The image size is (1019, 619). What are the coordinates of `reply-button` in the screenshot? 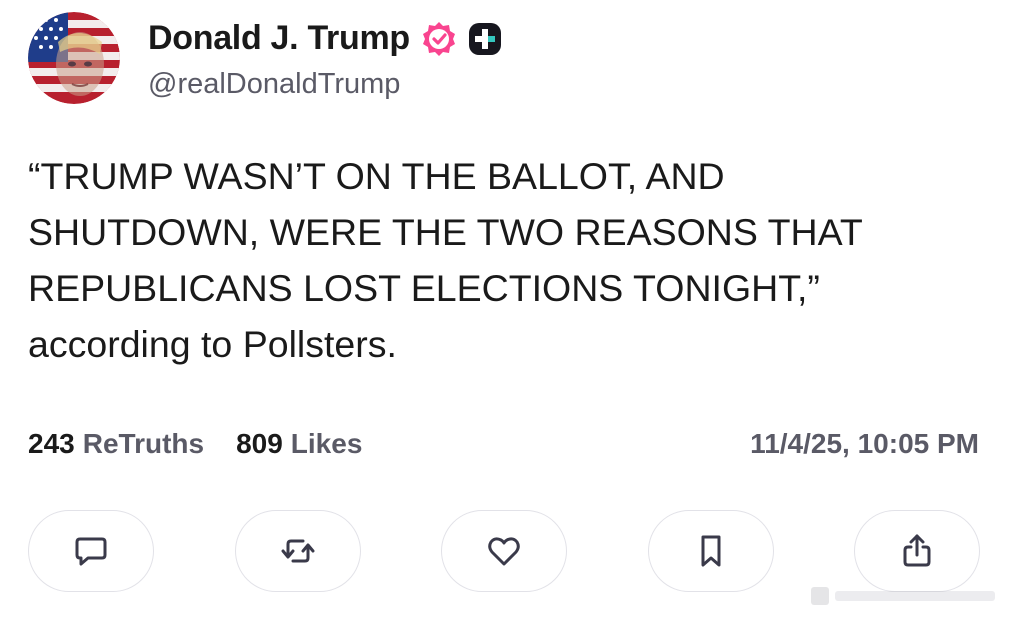 It's located at (91, 551).